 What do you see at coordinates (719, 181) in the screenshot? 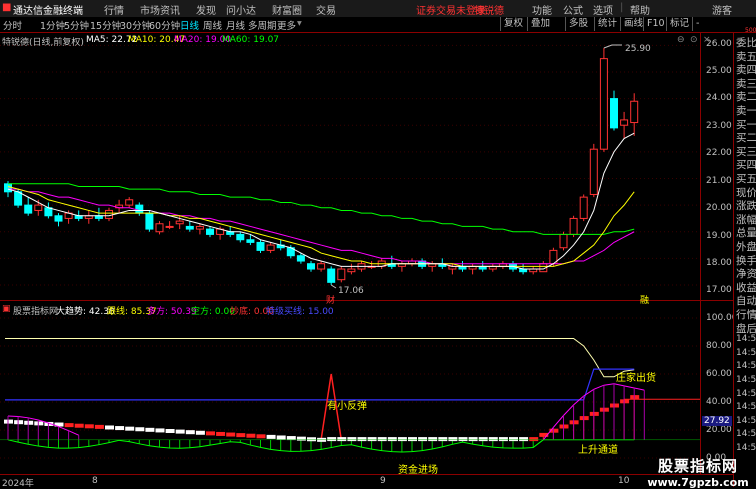
I see `price-tick: 21.00` at bounding box center [719, 181].